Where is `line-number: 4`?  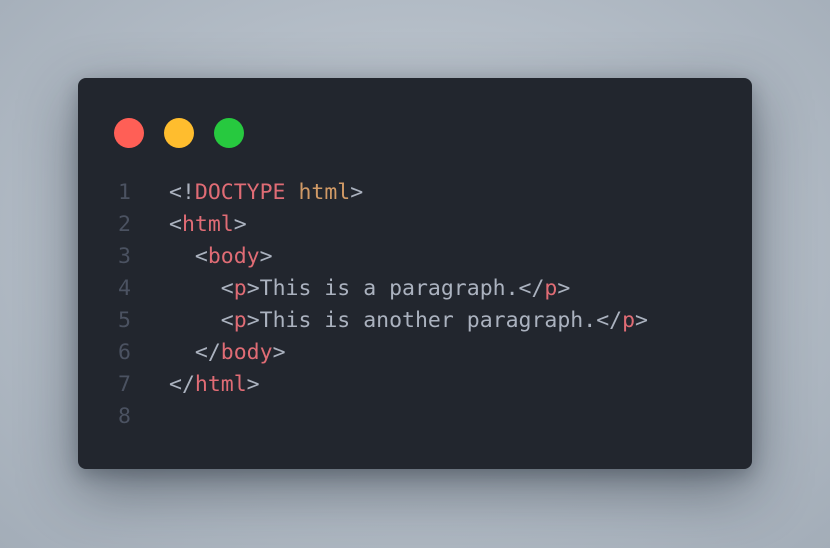 line-number: 4 is located at coordinates (124, 288).